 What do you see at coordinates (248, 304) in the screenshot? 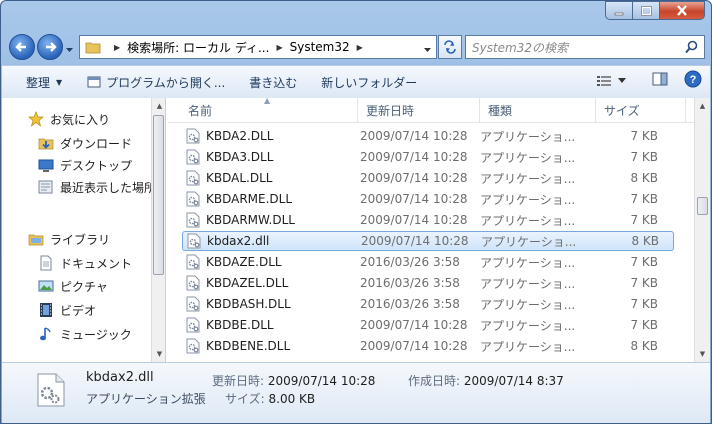
I see `file-name: KBDBASH.DLL` at bounding box center [248, 304].